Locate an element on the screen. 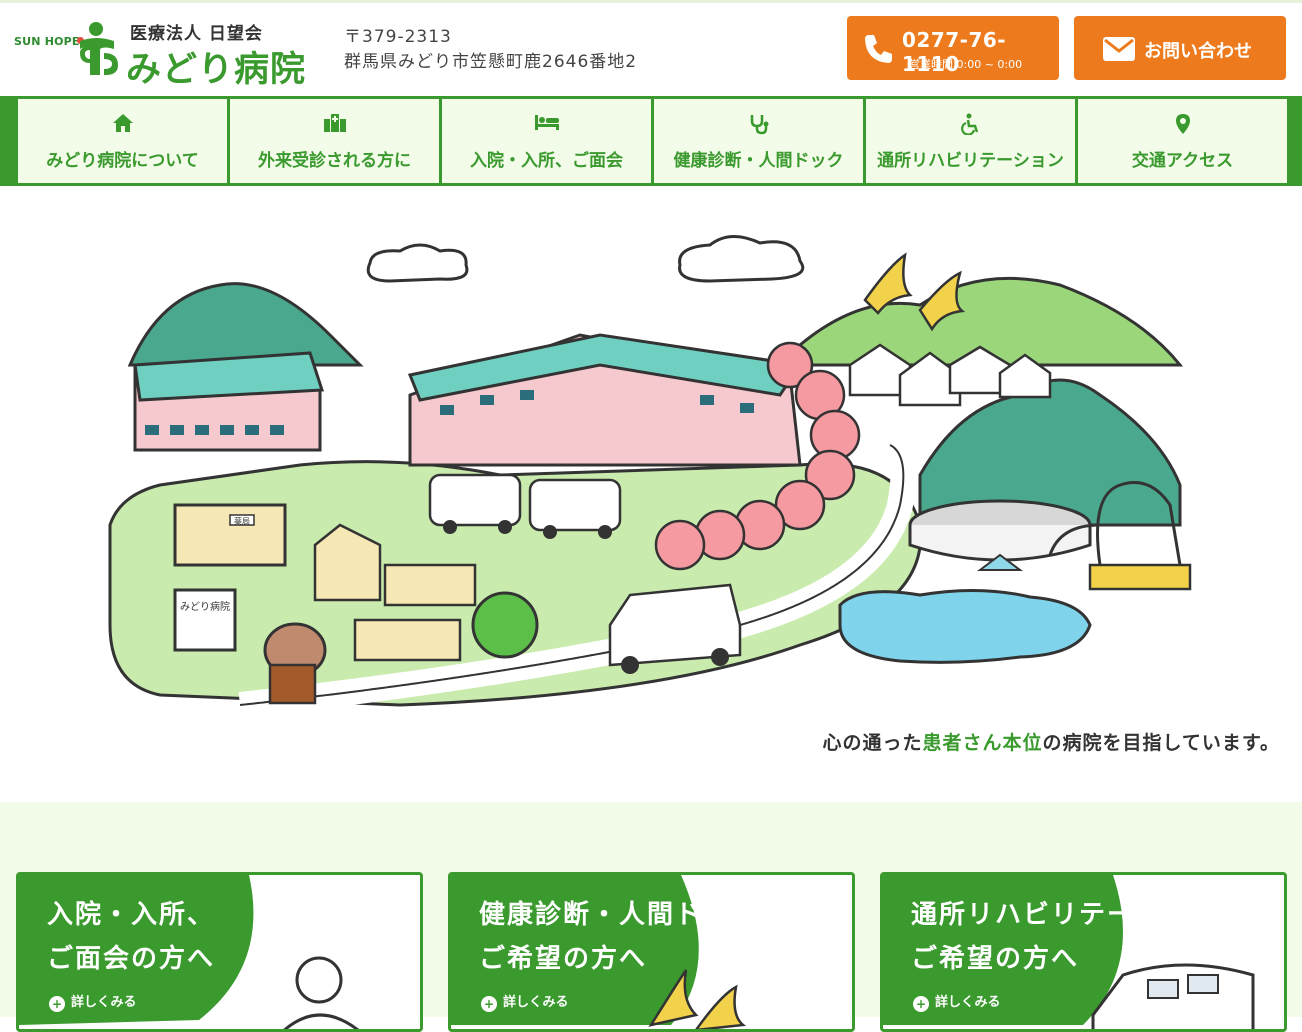  business-hours: 営業時間 0:00 ~ 0:00 is located at coordinates (966, 64).